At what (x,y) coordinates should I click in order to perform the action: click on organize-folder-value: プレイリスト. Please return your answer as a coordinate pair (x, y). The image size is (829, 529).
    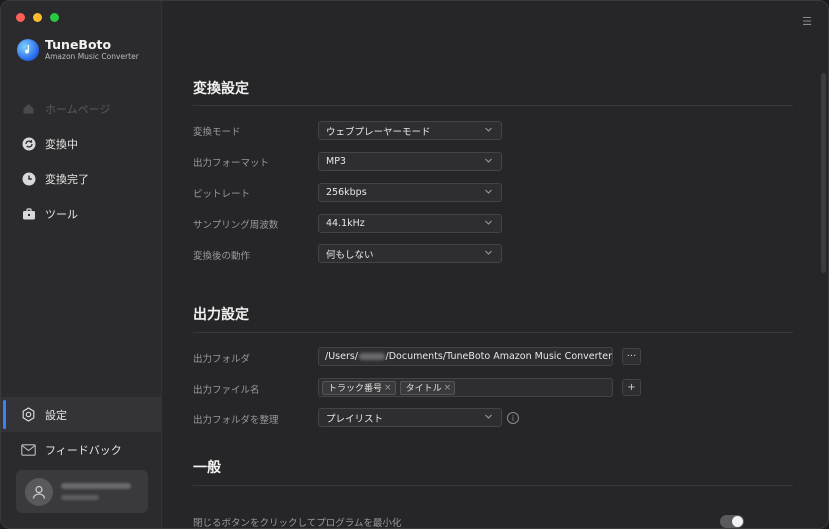
    Looking at the image, I should click on (355, 419).